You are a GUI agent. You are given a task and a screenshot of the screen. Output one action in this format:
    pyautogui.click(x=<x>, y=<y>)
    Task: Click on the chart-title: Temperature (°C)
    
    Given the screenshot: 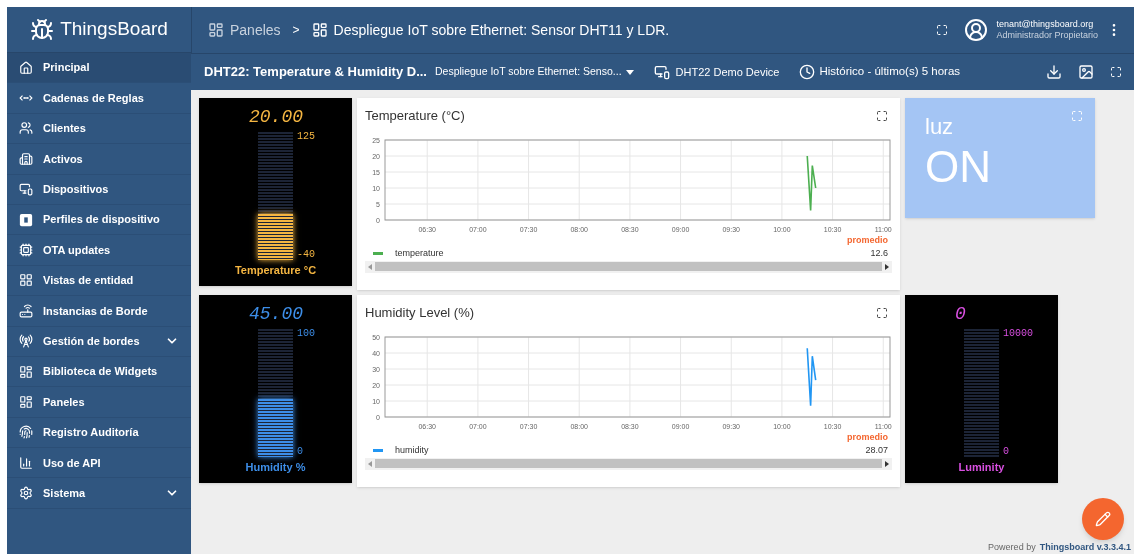 What is the action you would take?
    pyautogui.click(x=415, y=116)
    